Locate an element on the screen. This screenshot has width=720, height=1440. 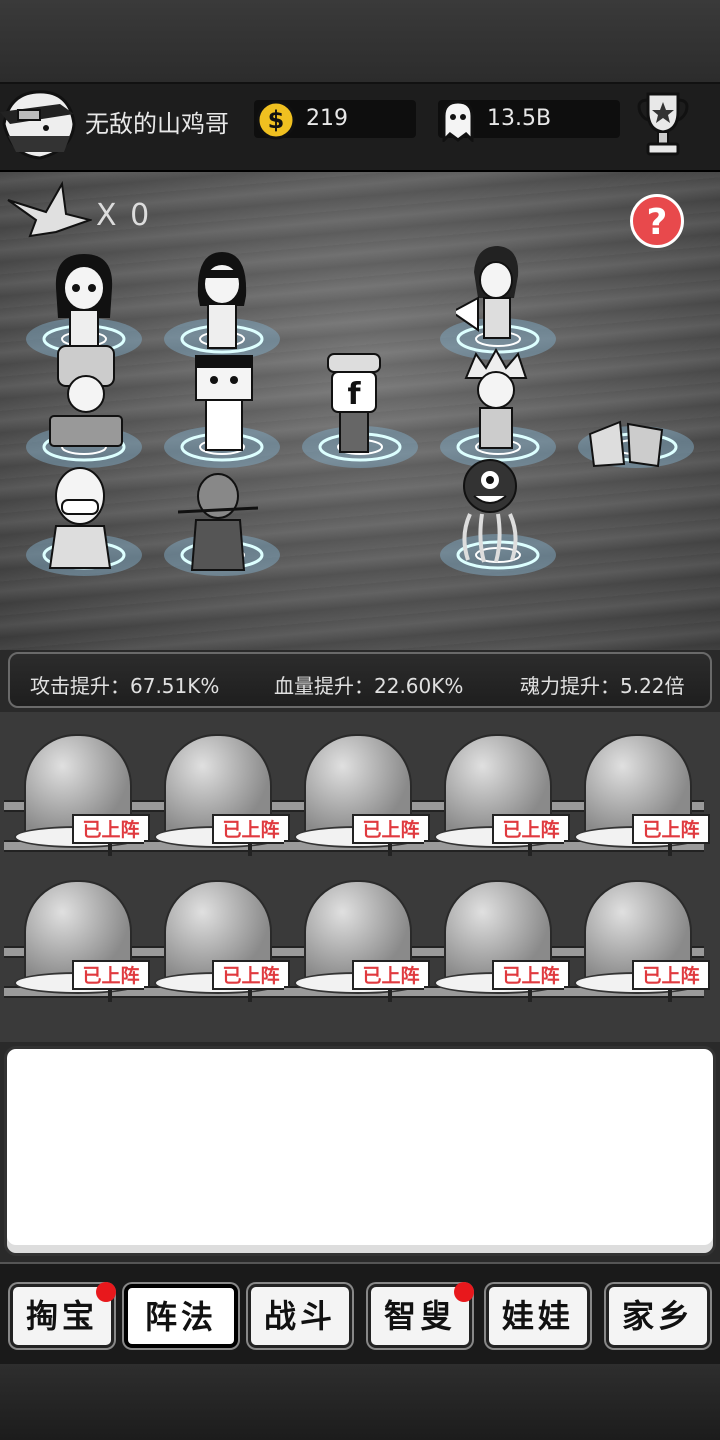
hero-one-eye-monster is located at coordinates (490, 511).